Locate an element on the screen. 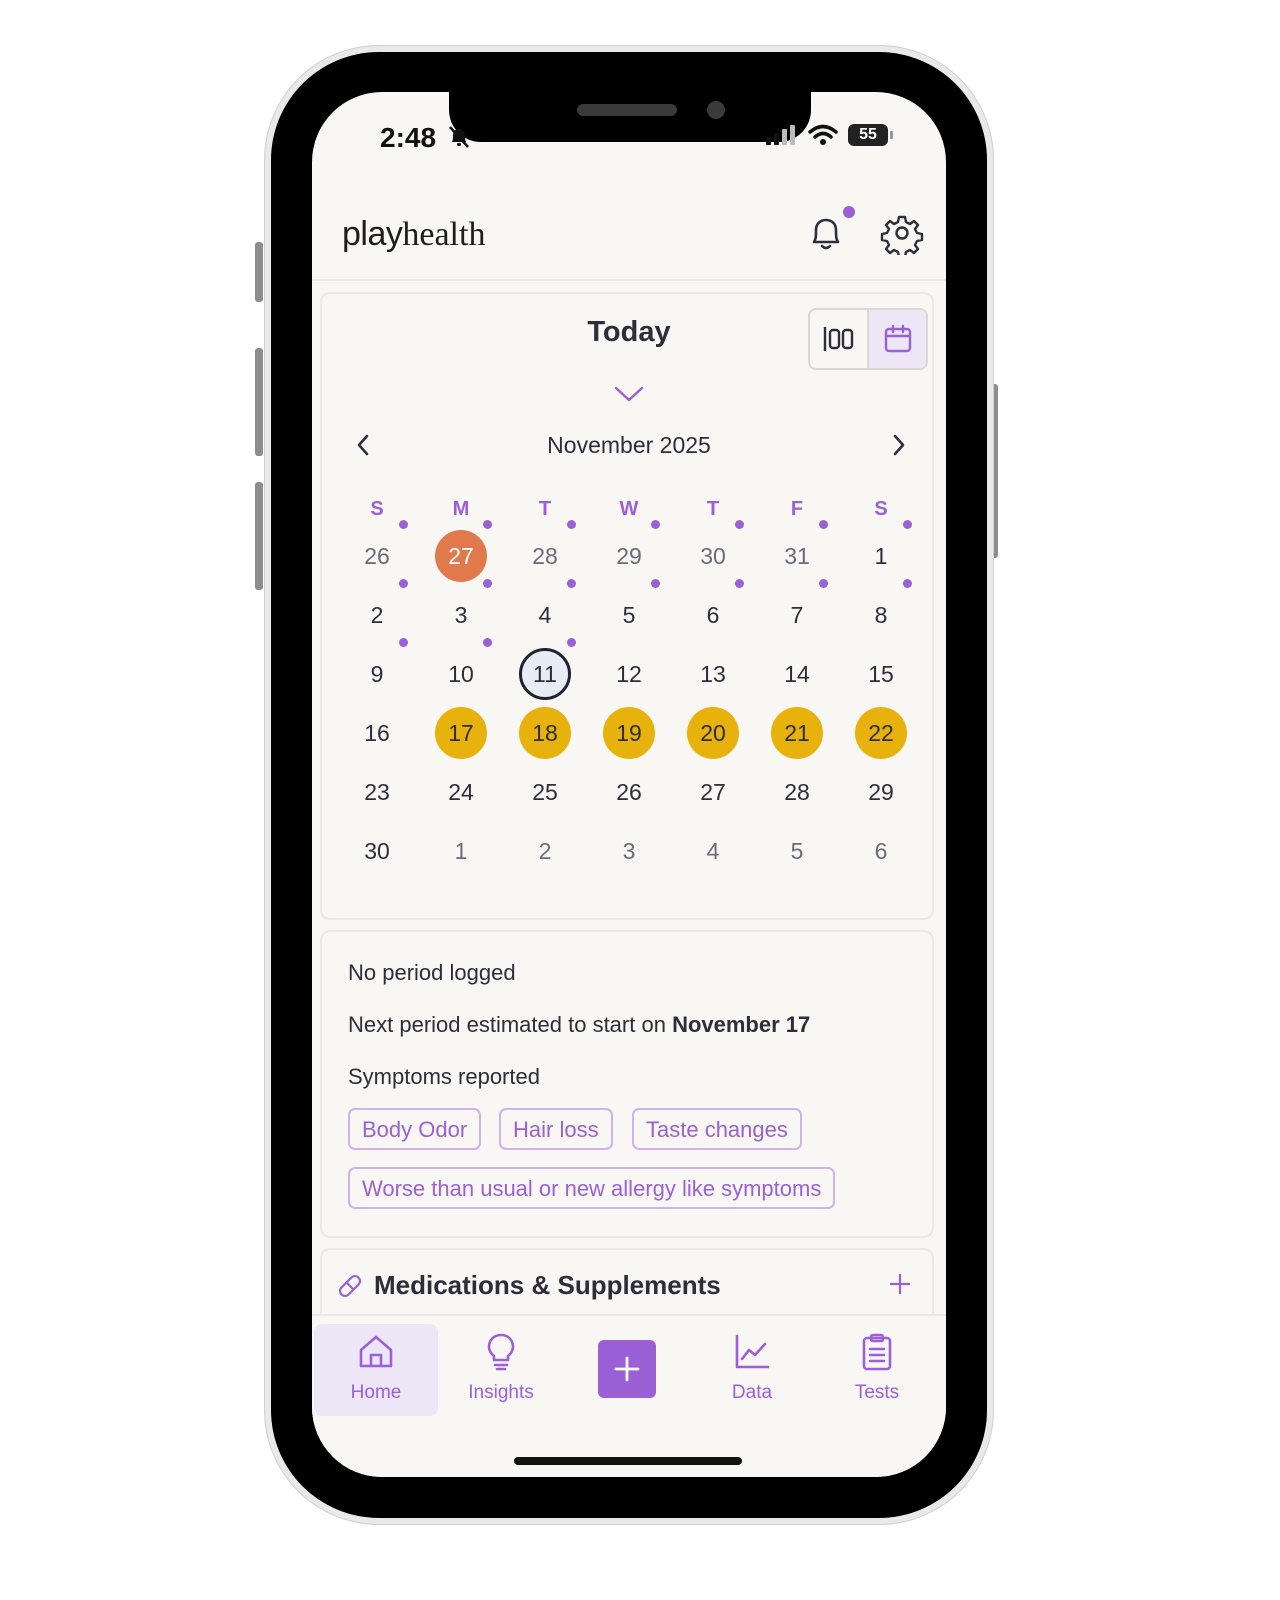 The height and width of the screenshot is (1600, 1280). gear-icon is located at coordinates (902, 233).